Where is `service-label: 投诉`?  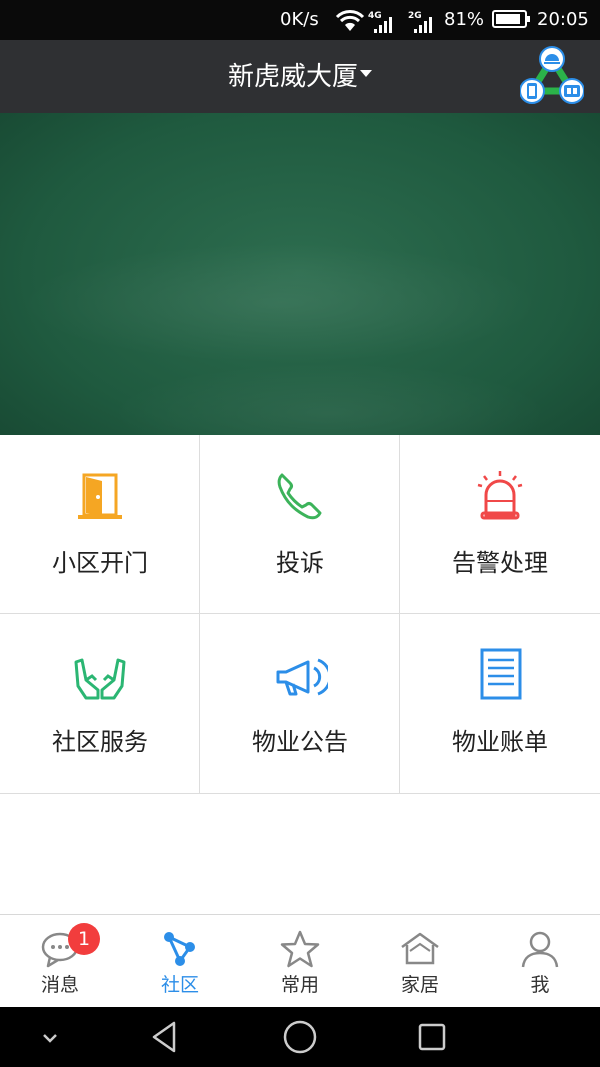 service-label: 投诉 is located at coordinates (300, 563).